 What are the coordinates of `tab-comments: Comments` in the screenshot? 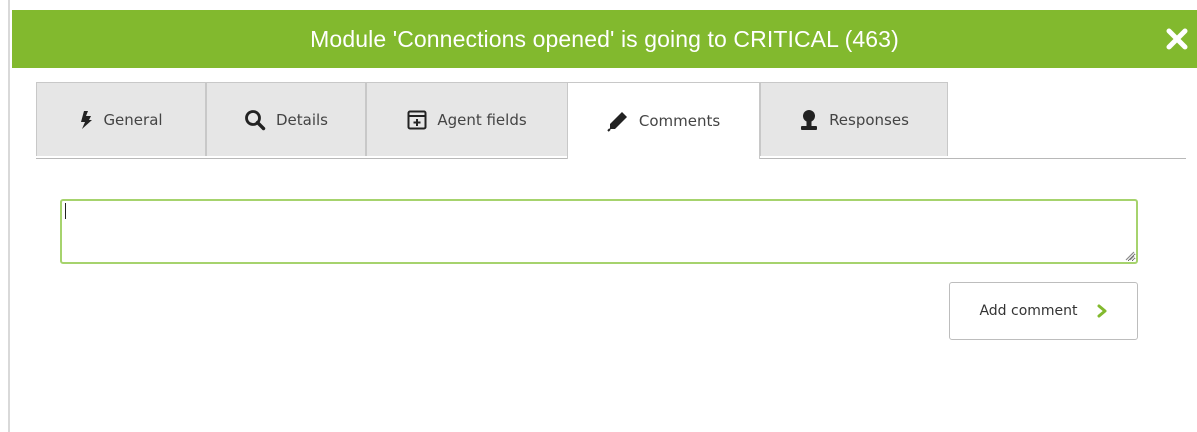 It's located at (663, 120).